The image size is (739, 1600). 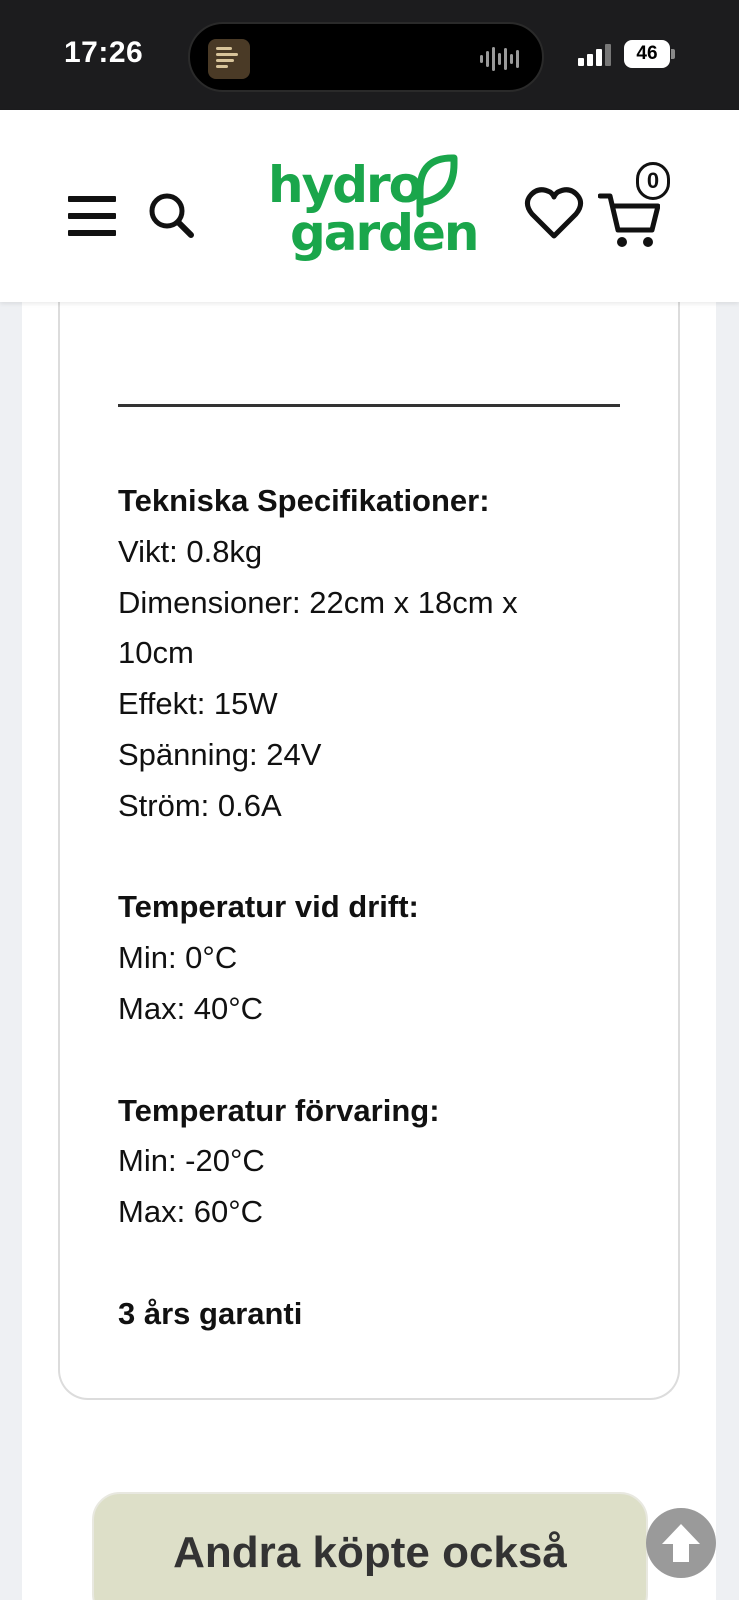 What do you see at coordinates (673, 54) in the screenshot?
I see `battery-nub` at bounding box center [673, 54].